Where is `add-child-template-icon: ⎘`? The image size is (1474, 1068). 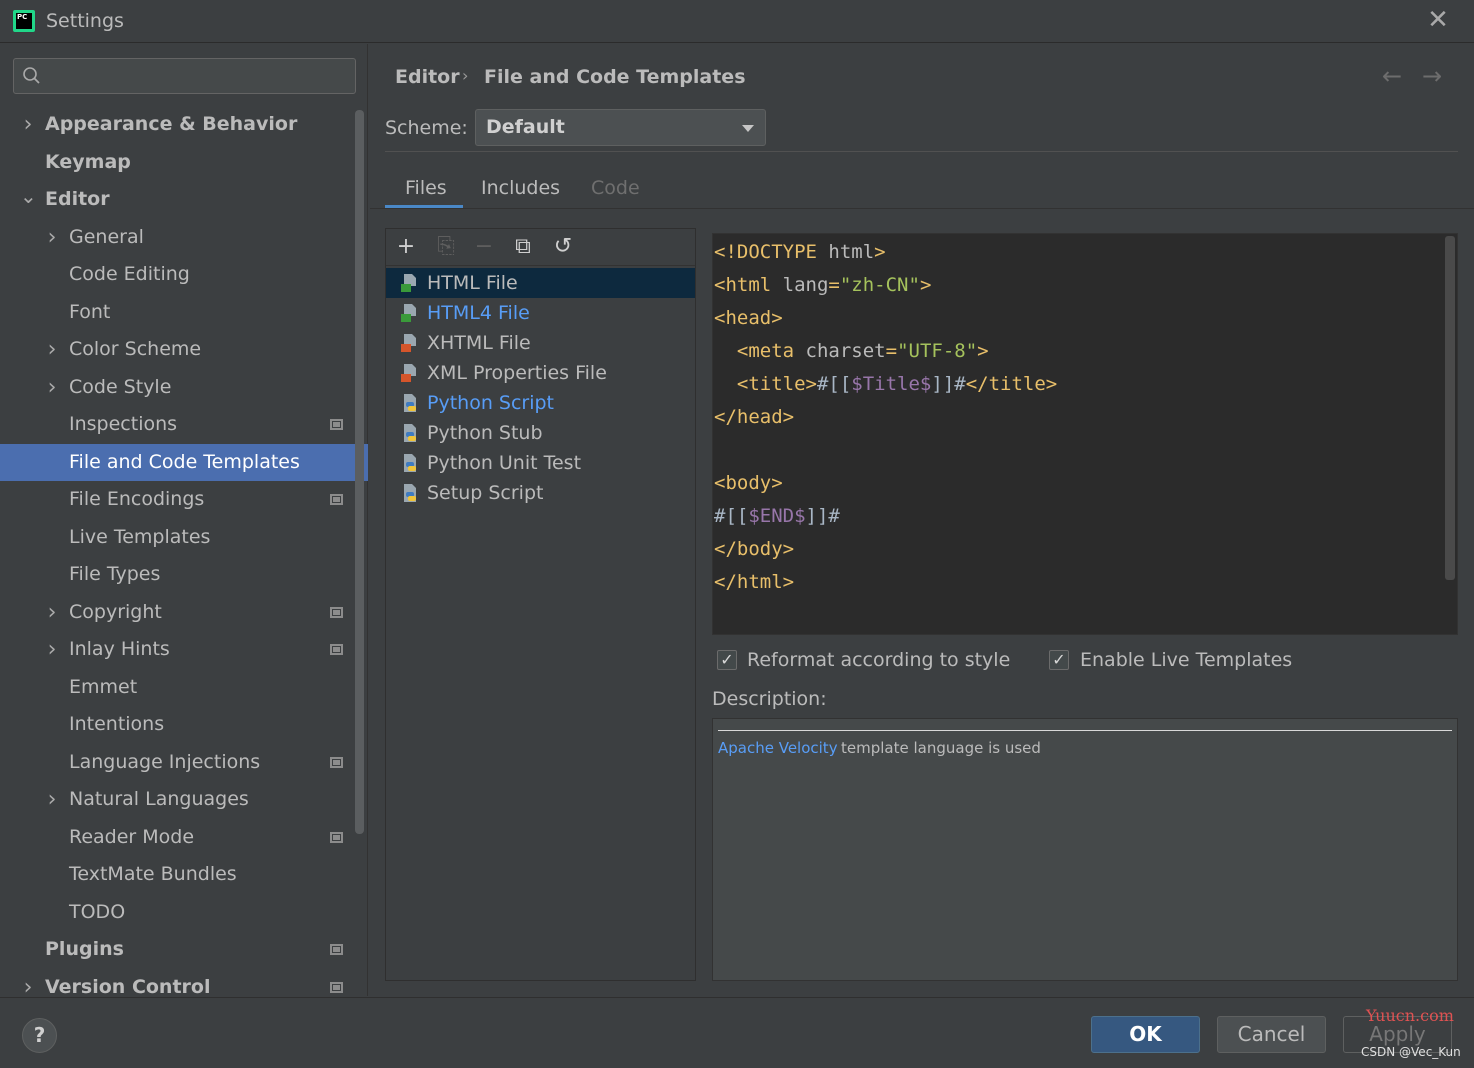
add-child-template-icon: ⎘ is located at coordinates (446, 247).